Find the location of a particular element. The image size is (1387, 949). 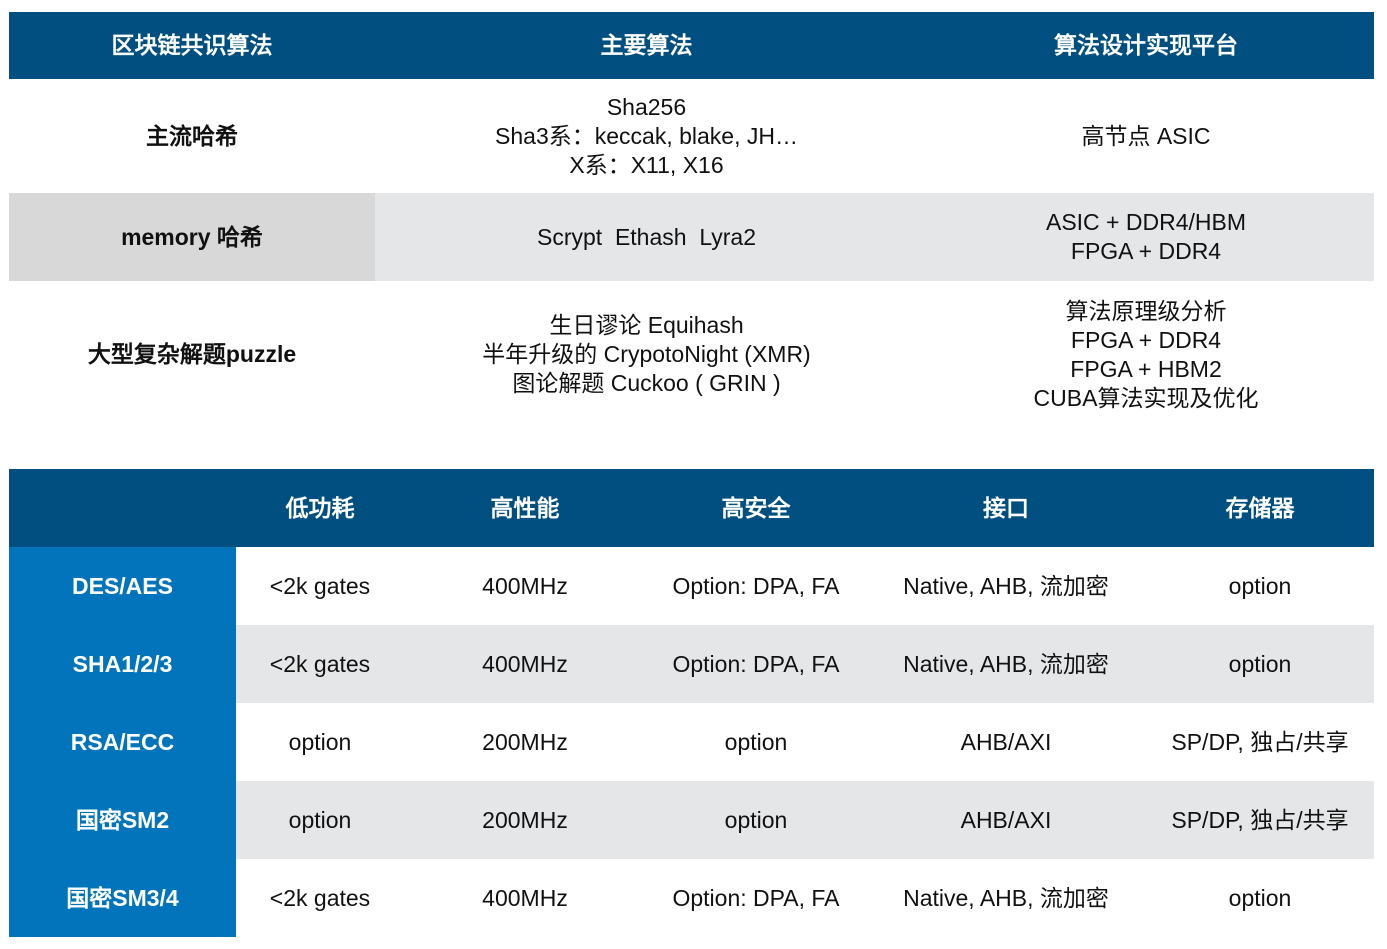

platform-line: 算法原理级分析 is located at coordinates (1146, 310).